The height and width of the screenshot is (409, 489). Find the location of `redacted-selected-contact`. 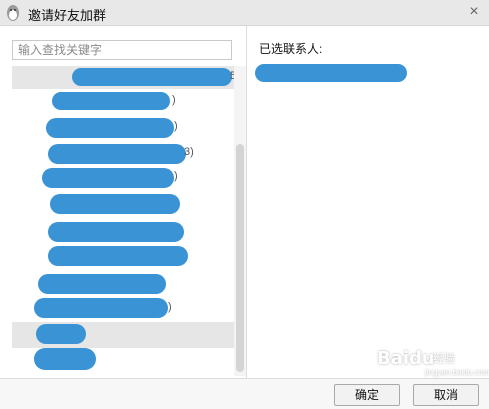

redacted-selected-contact is located at coordinates (331, 73).